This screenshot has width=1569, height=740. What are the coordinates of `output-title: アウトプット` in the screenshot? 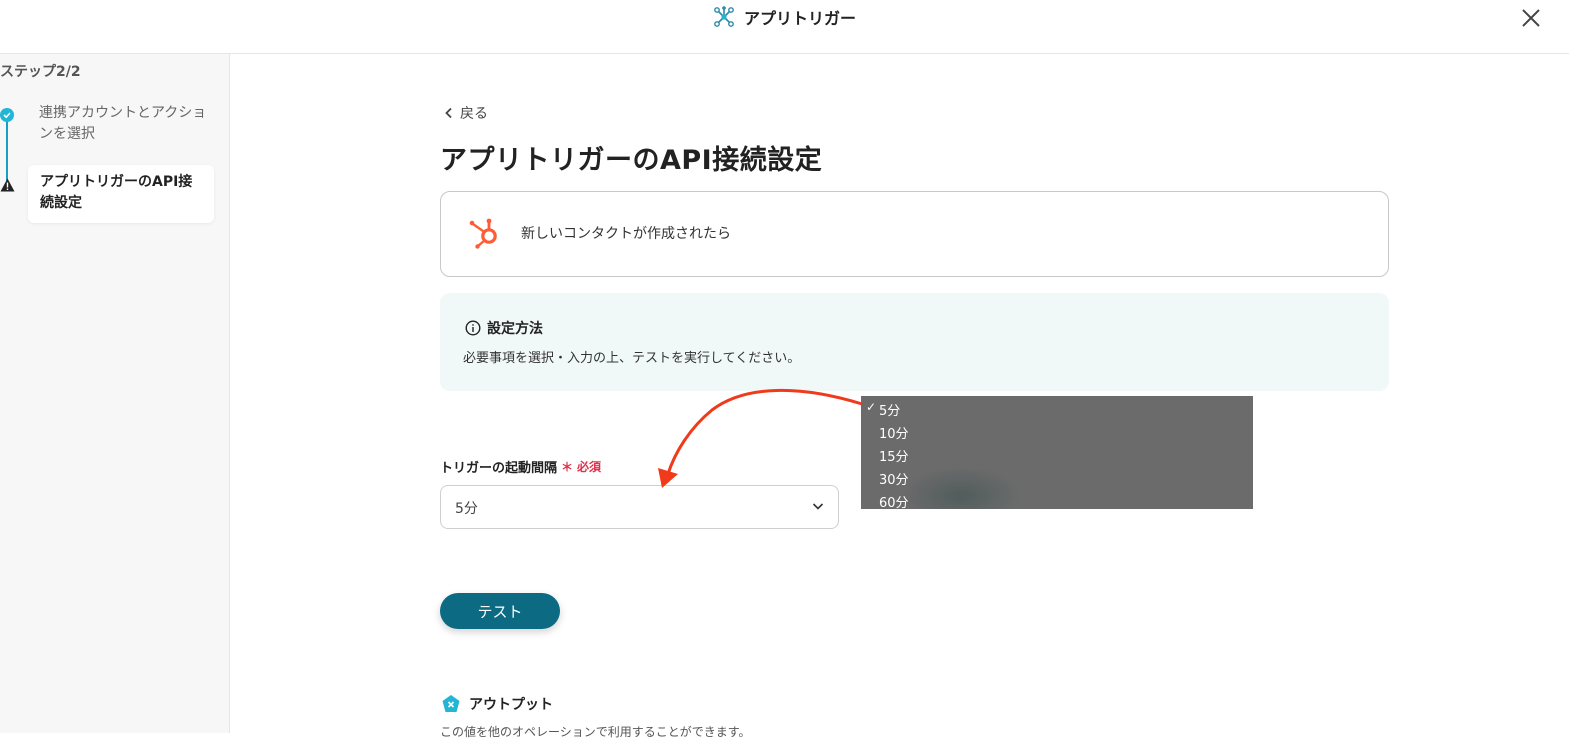 It's located at (511, 705).